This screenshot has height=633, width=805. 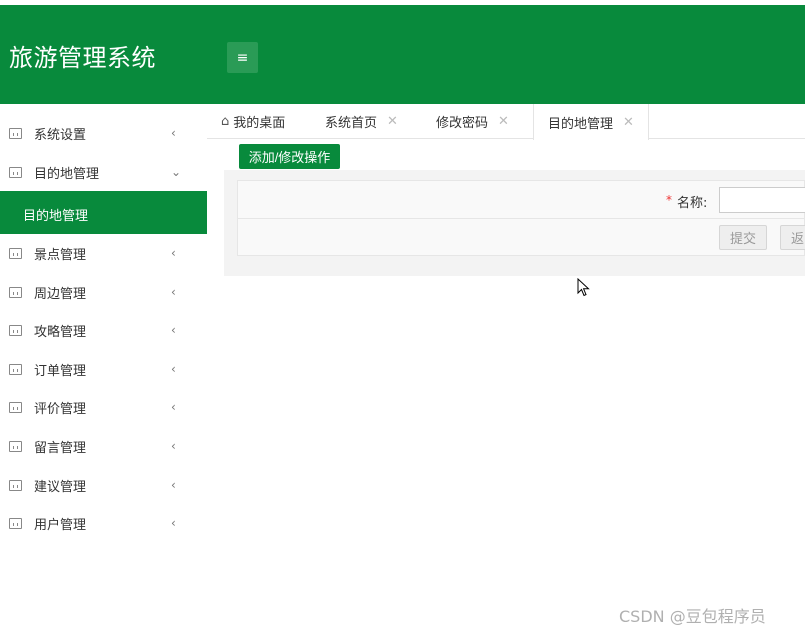 I want to click on sidebar-item-attractions: 景点管理 ‹, so click(x=103, y=253).